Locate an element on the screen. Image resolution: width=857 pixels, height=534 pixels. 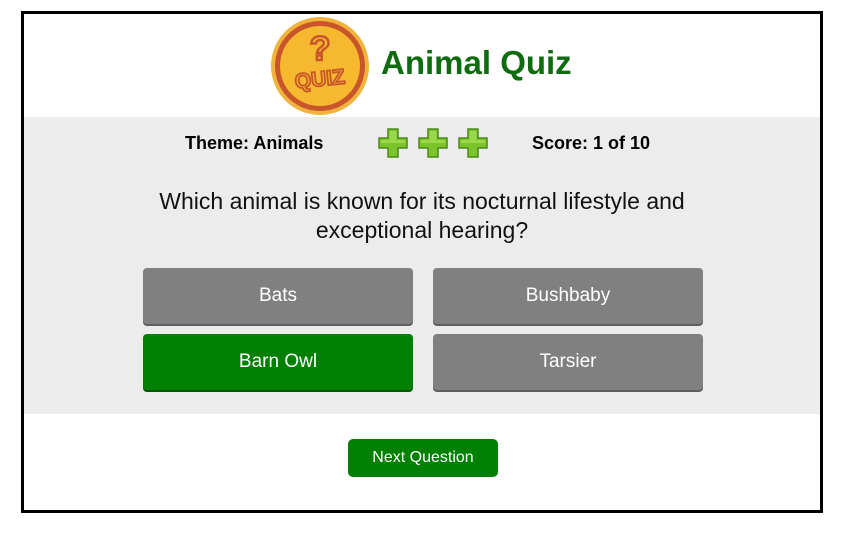
quiz-coin-icon: ? QUIZ is located at coordinates (320, 66).